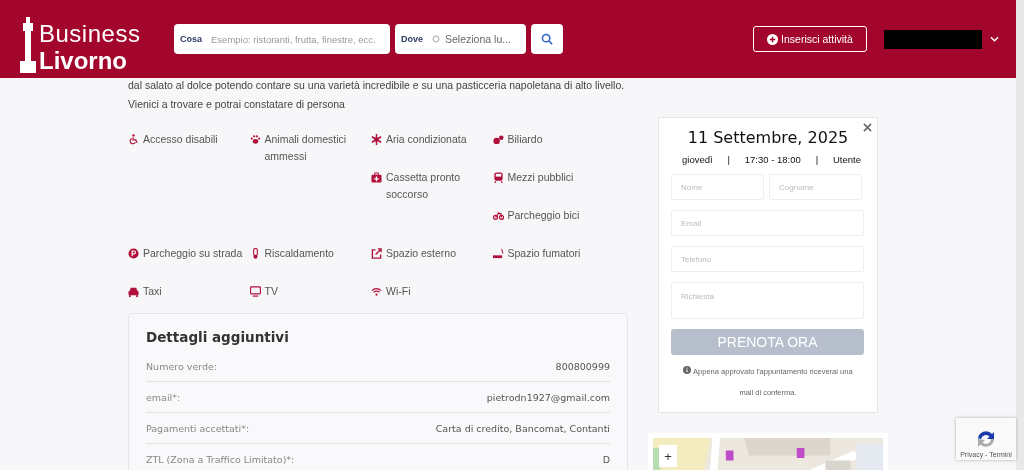 This screenshot has width=1024, height=470. Describe the element at coordinates (90, 34) in the screenshot. I see `logo-text: Business` at that location.